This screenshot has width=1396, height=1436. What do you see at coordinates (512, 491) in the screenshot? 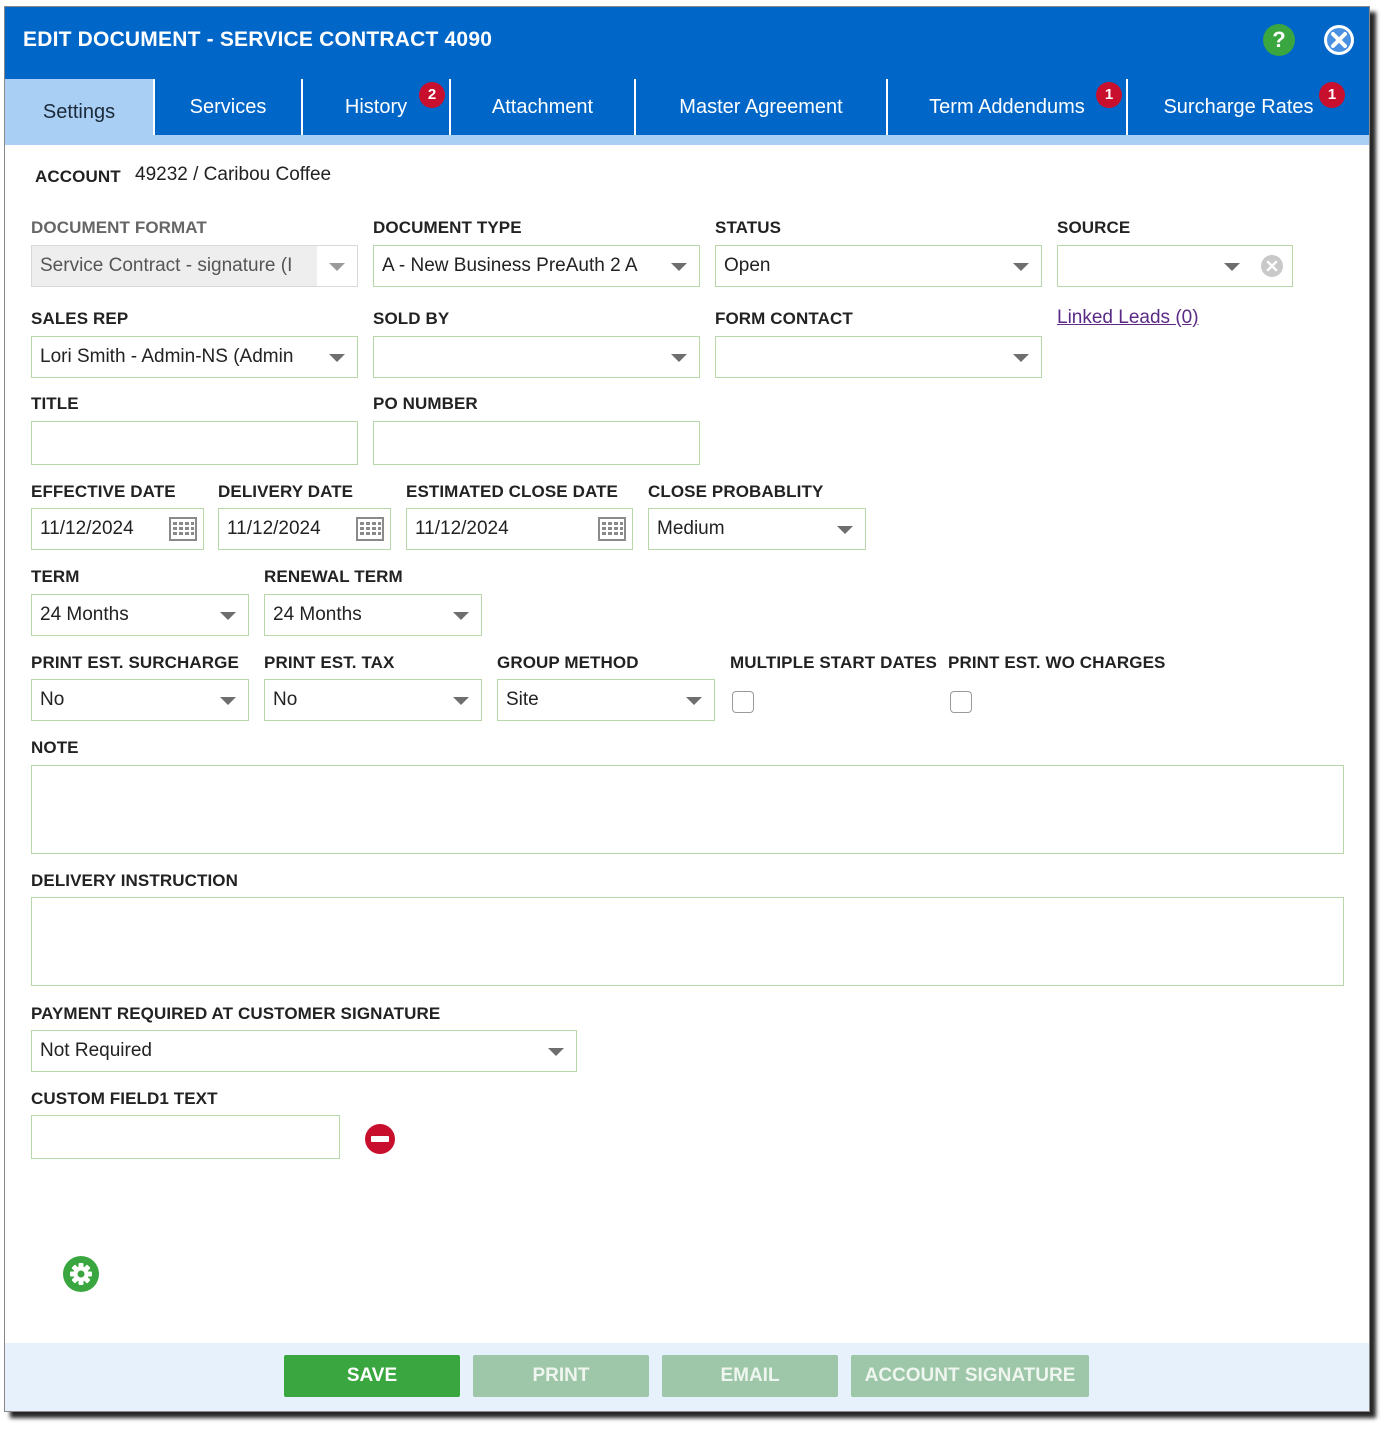
I see `estimated-close-date-label: ESTIMATED CLOSE DATE` at bounding box center [512, 491].